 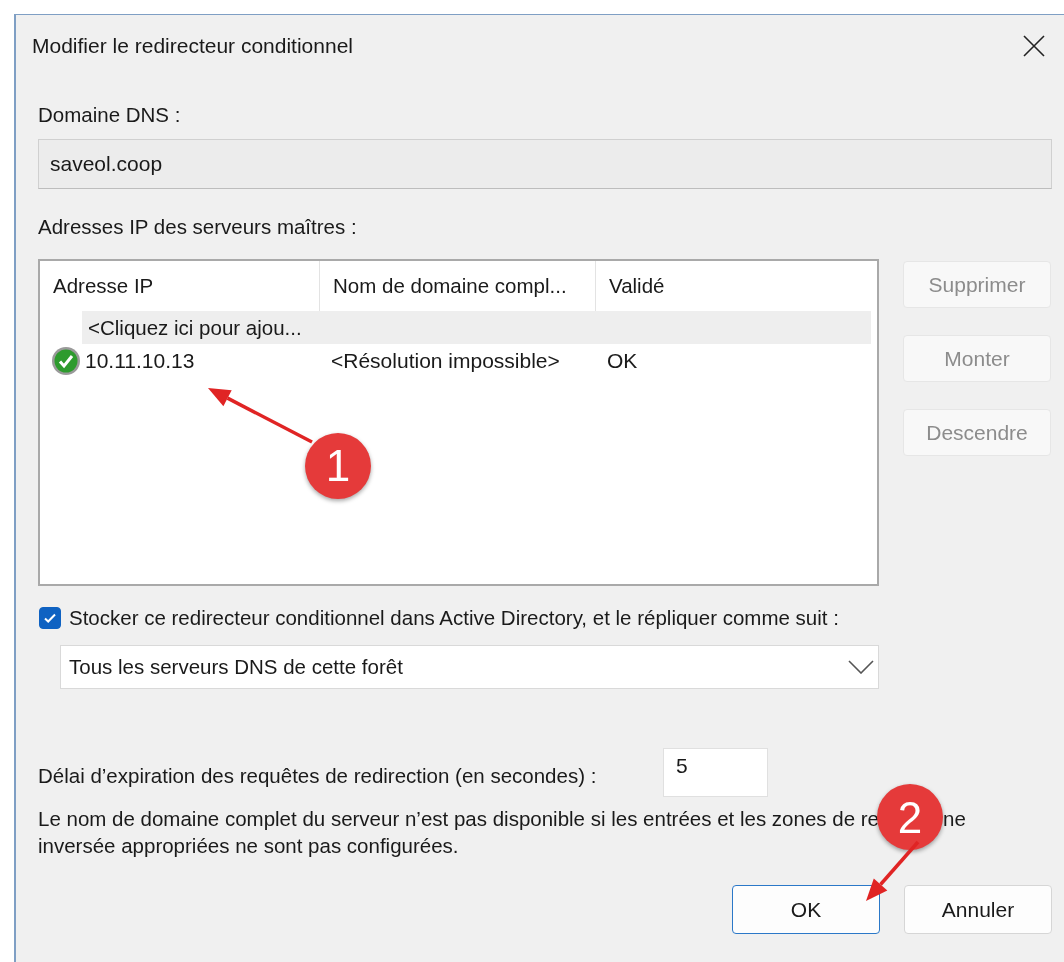 What do you see at coordinates (545, 164) in the screenshot?
I see `domain-field: saveol.coop` at bounding box center [545, 164].